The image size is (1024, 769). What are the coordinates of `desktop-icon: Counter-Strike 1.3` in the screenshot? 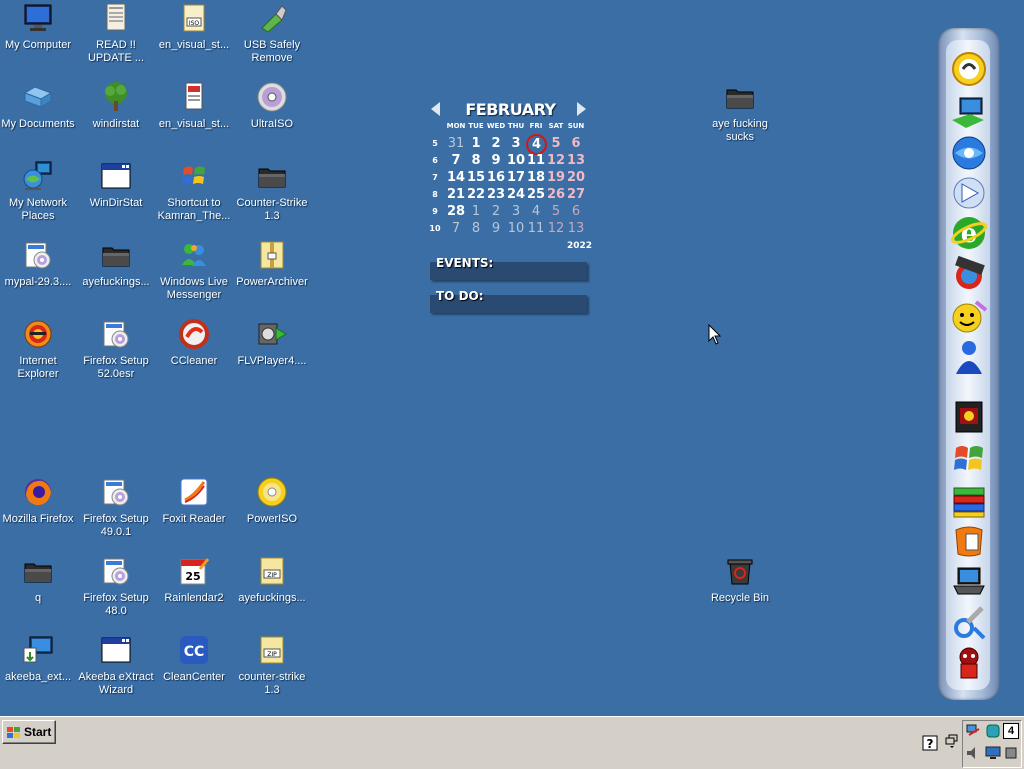 It's located at (272, 195).